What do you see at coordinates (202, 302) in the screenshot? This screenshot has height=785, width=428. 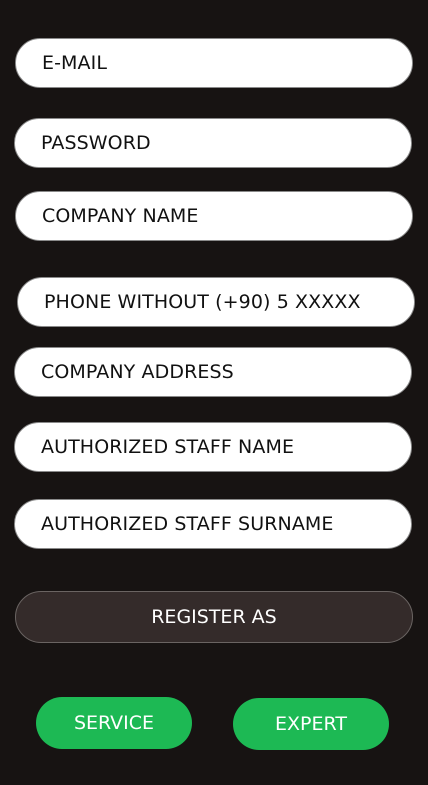 I see `phone-placeholder: PHONE WITHOUT (+90) 5 XXXXX` at bounding box center [202, 302].